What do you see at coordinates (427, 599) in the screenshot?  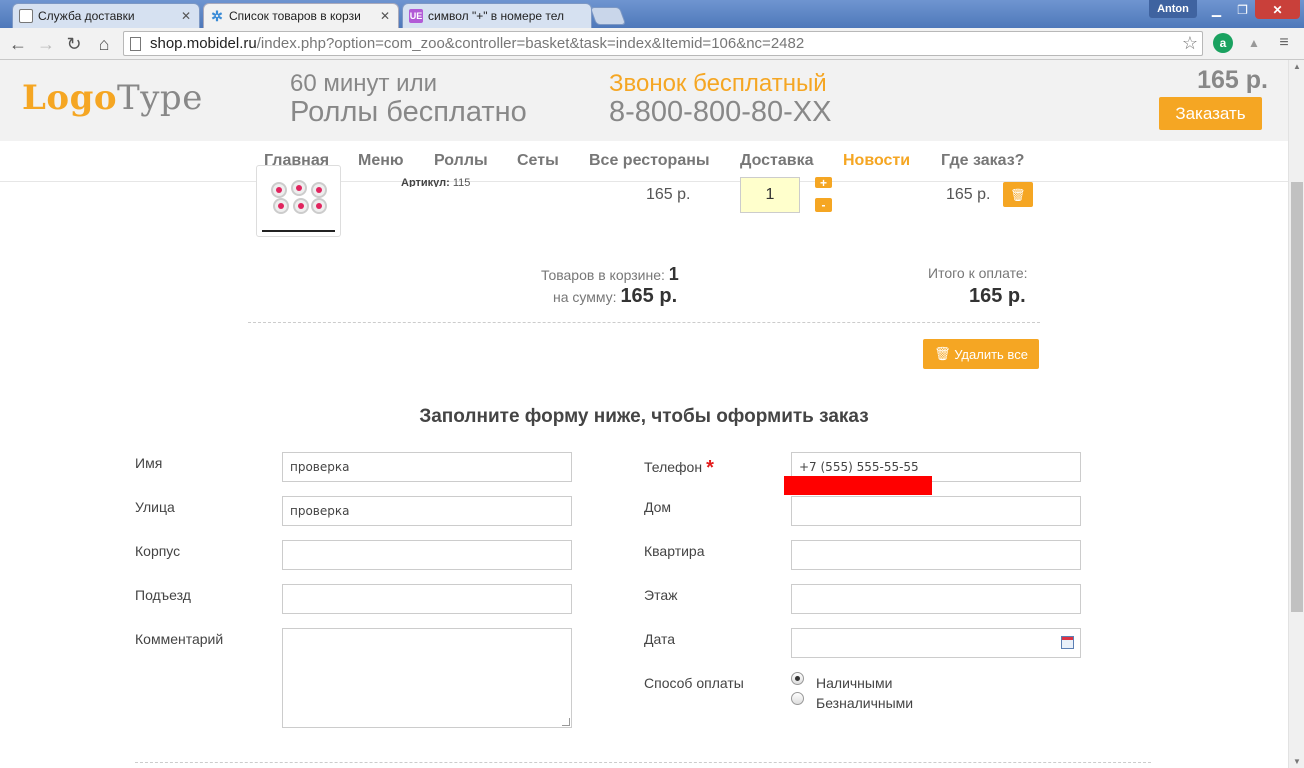 I see `entrance-field` at bounding box center [427, 599].